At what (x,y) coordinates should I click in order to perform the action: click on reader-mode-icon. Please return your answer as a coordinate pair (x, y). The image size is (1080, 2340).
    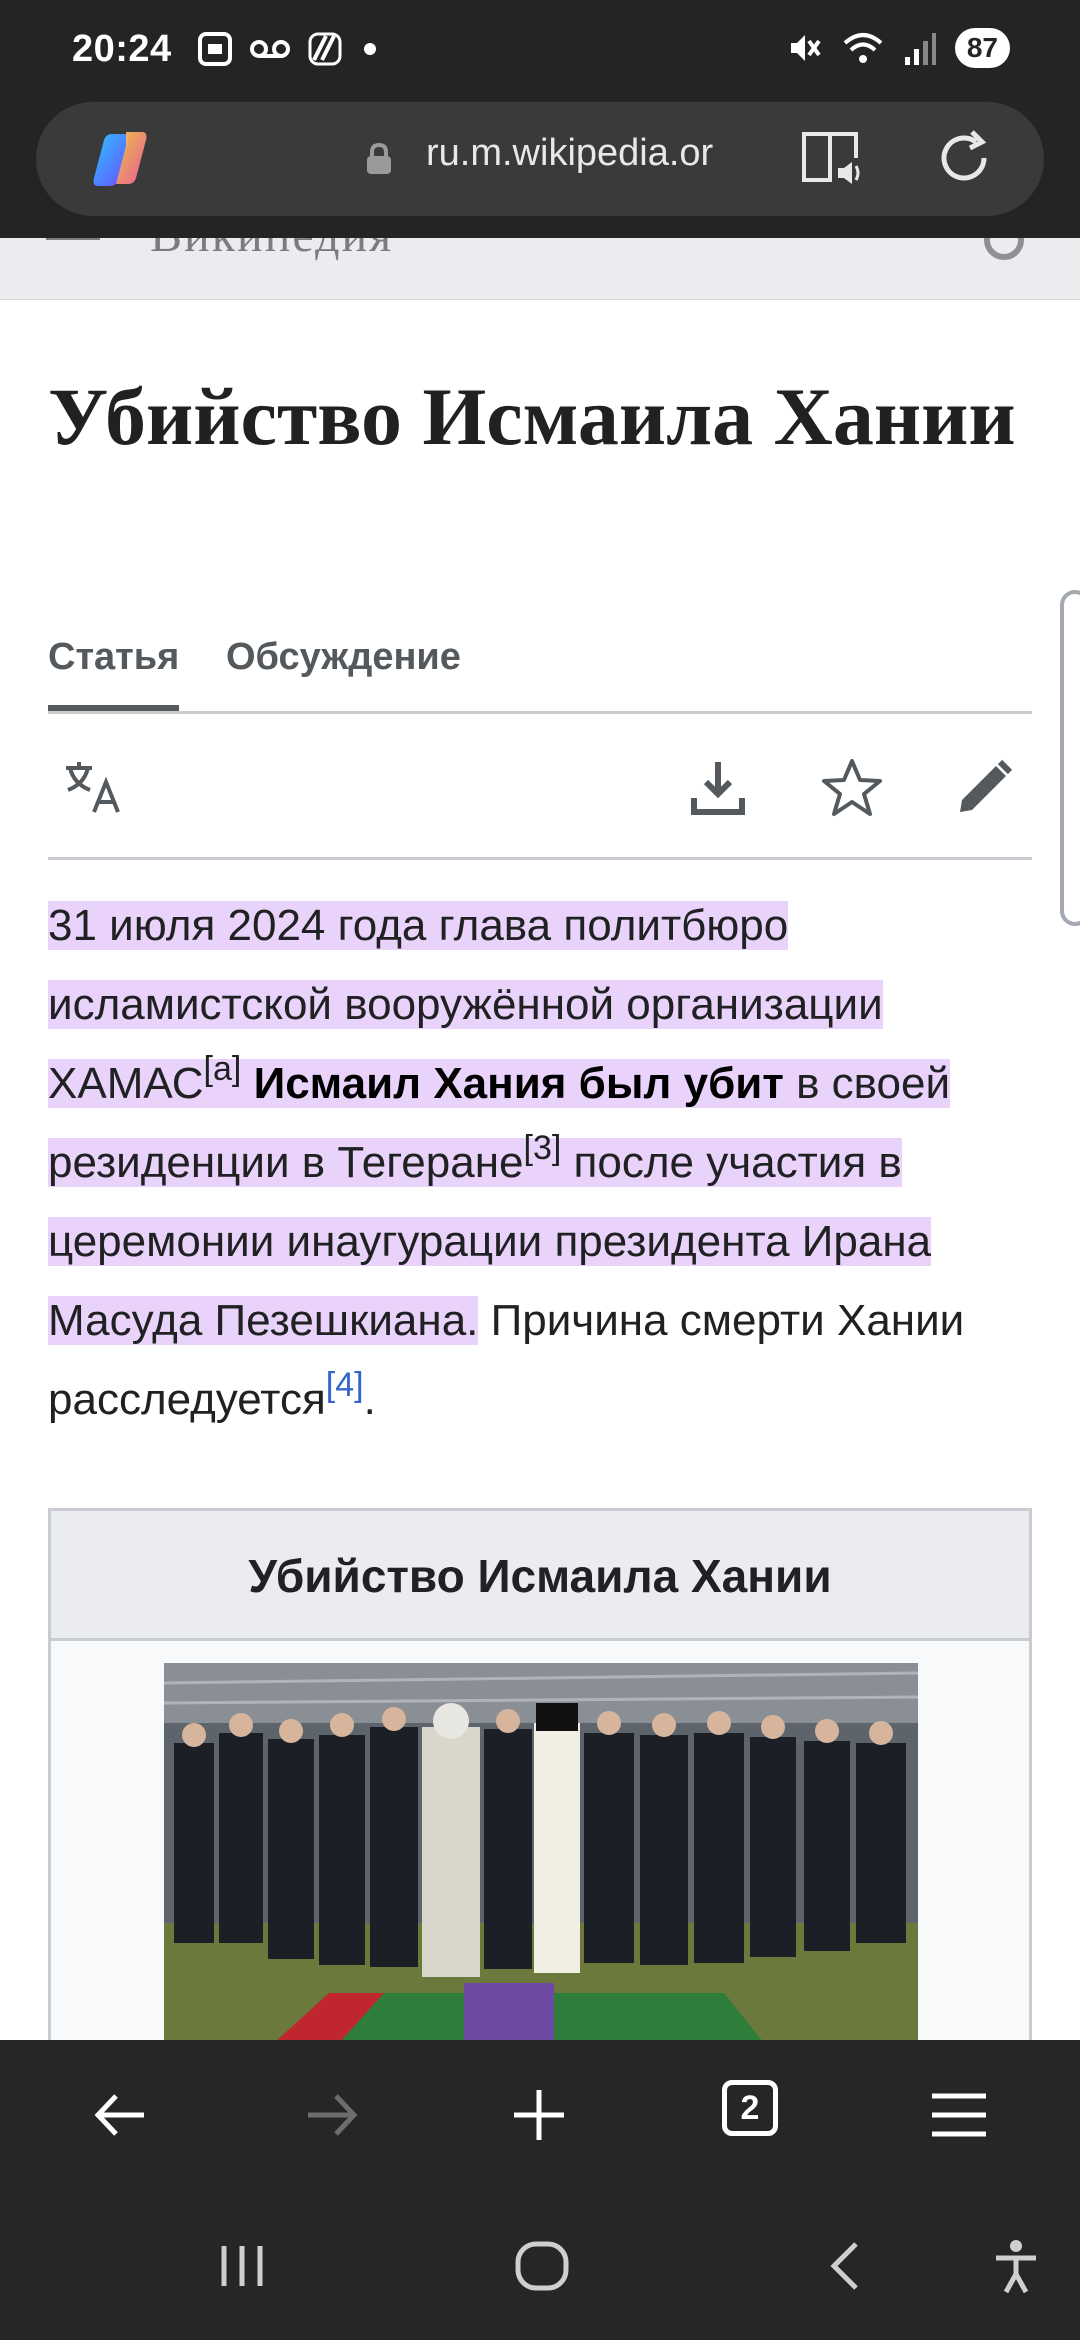
    Looking at the image, I should click on (832, 158).